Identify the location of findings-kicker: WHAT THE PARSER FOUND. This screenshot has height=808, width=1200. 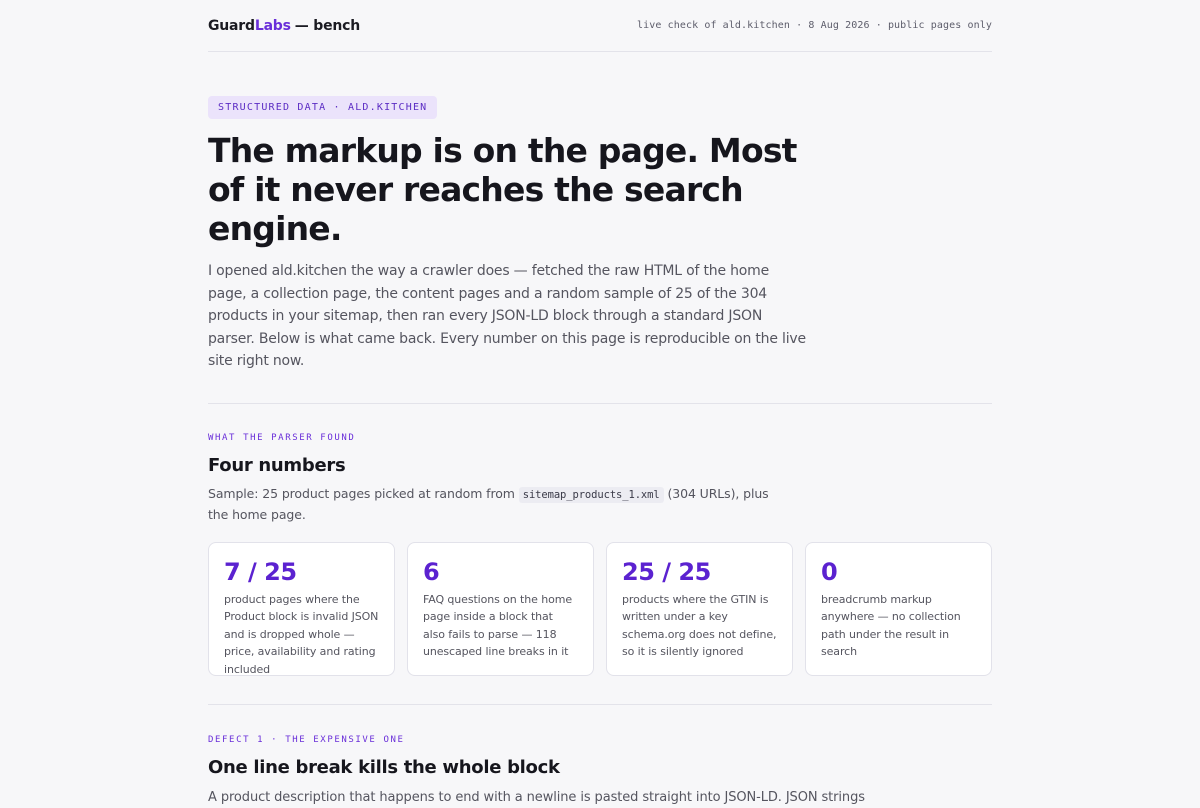
(282, 437).